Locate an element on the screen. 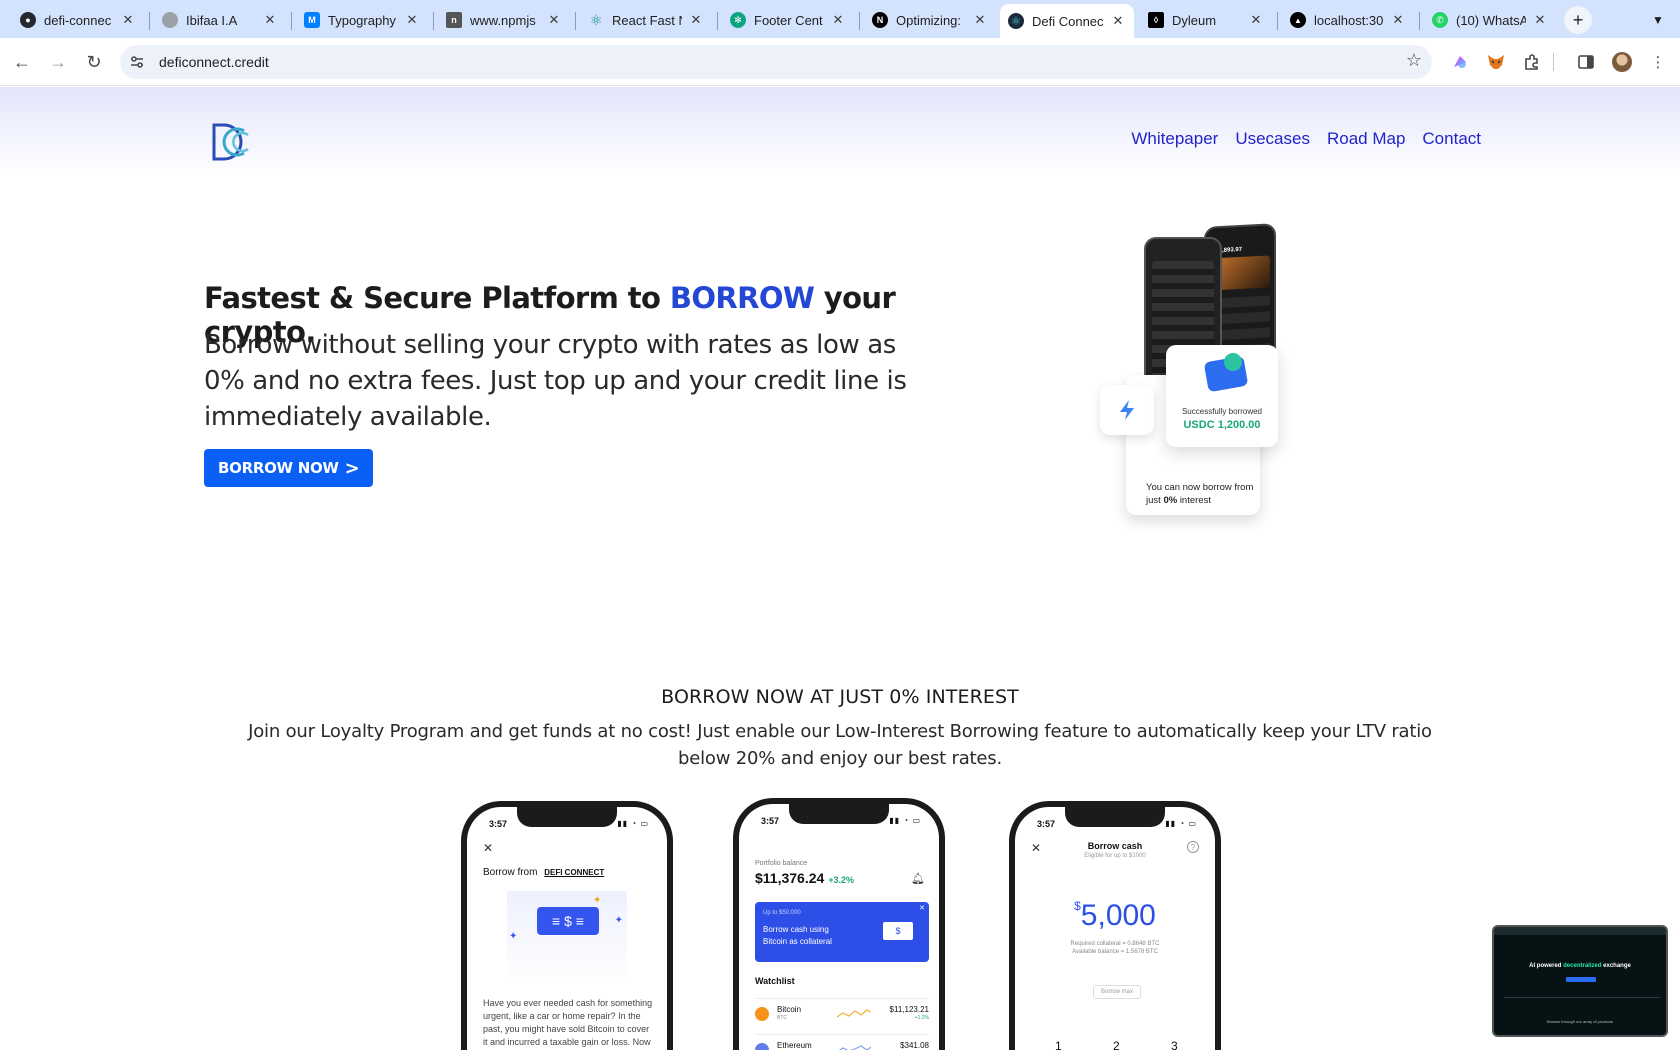 The image size is (1680, 1050). keypad-key: 1 is located at coordinates (1058, 1044).